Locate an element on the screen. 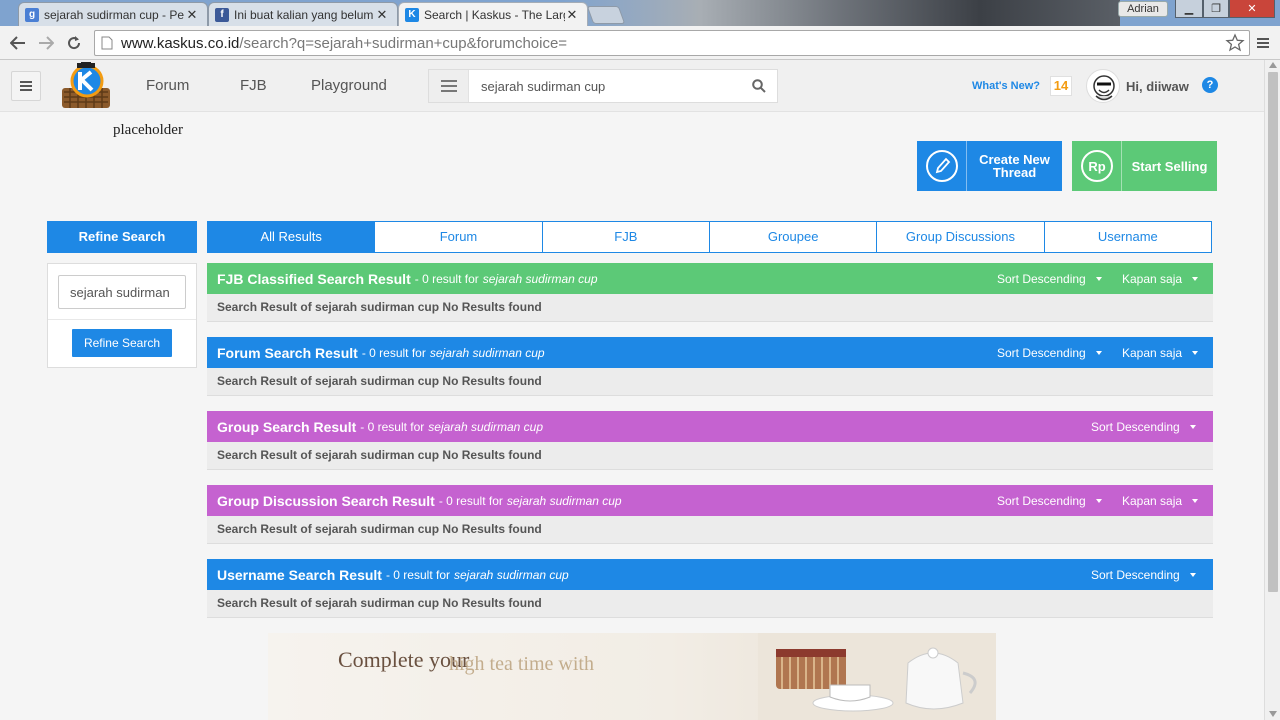 The height and width of the screenshot is (720, 1280). minimize-window-button: ▁ is located at coordinates (1189, 9).